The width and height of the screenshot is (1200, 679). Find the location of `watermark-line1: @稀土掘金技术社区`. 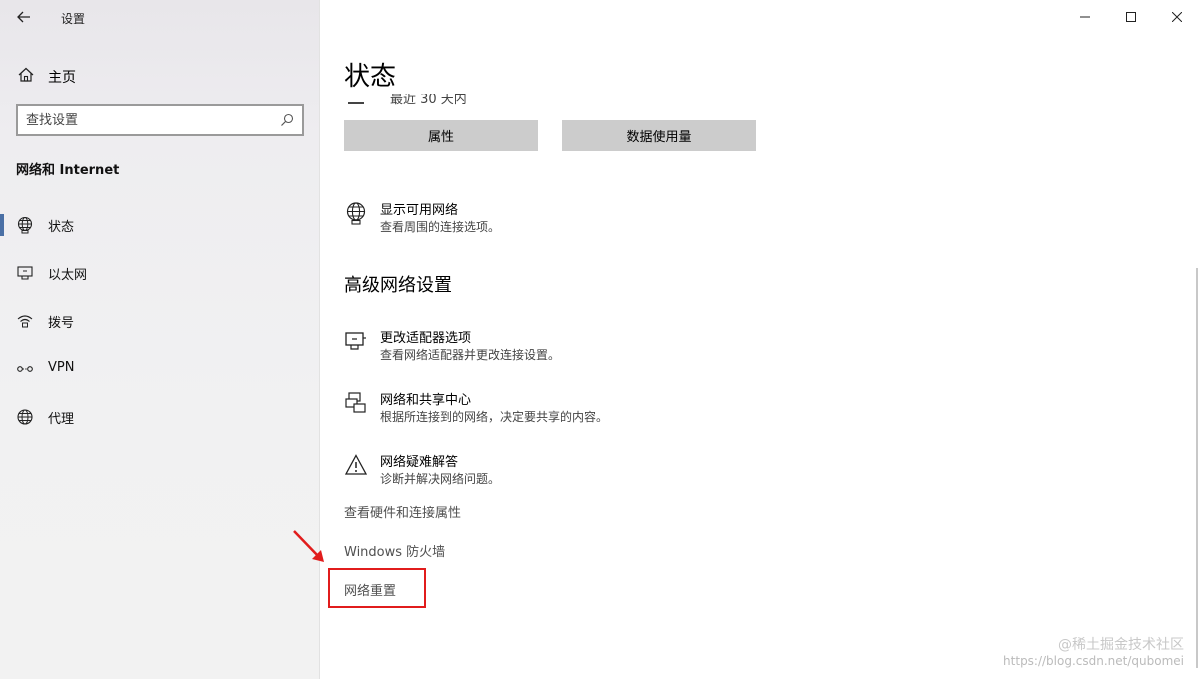

watermark-line1: @稀土掘金技术社区 is located at coordinates (1121, 645).